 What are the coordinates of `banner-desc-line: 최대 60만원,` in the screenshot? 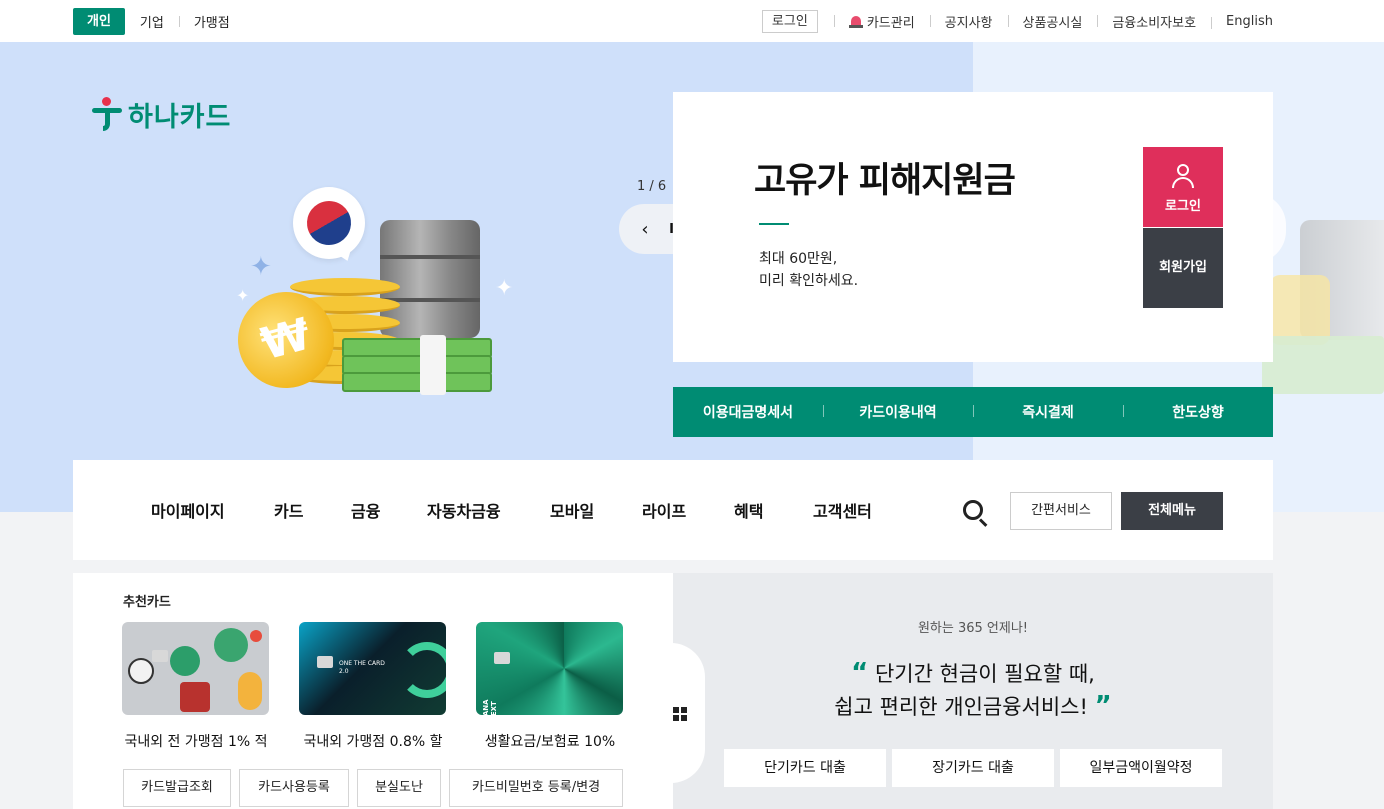 It's located at (798, 259).